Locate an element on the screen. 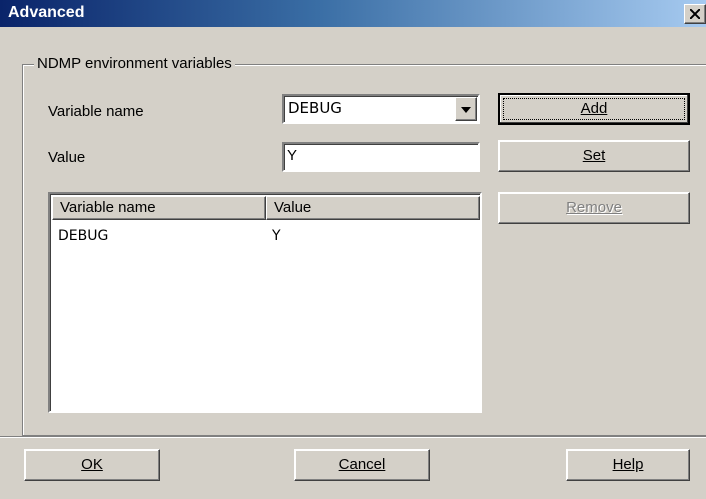 The height and width of the screenshot is (499, 706). cancel-button-label: Cancel is located at coordinates (362, 464).